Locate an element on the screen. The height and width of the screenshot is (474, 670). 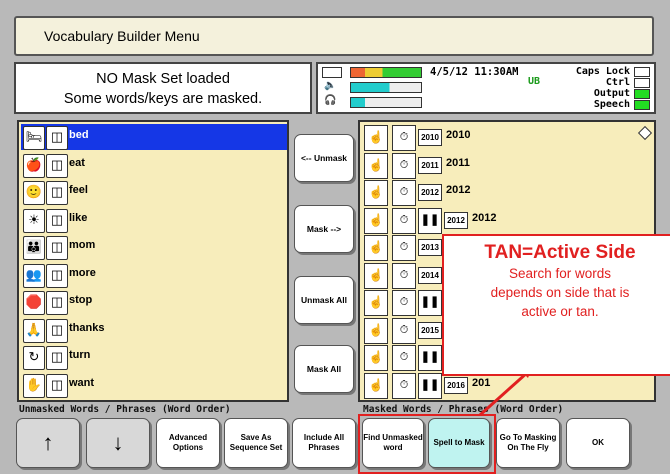
turn-icon: ↻ is located at coordinates (34, 358).